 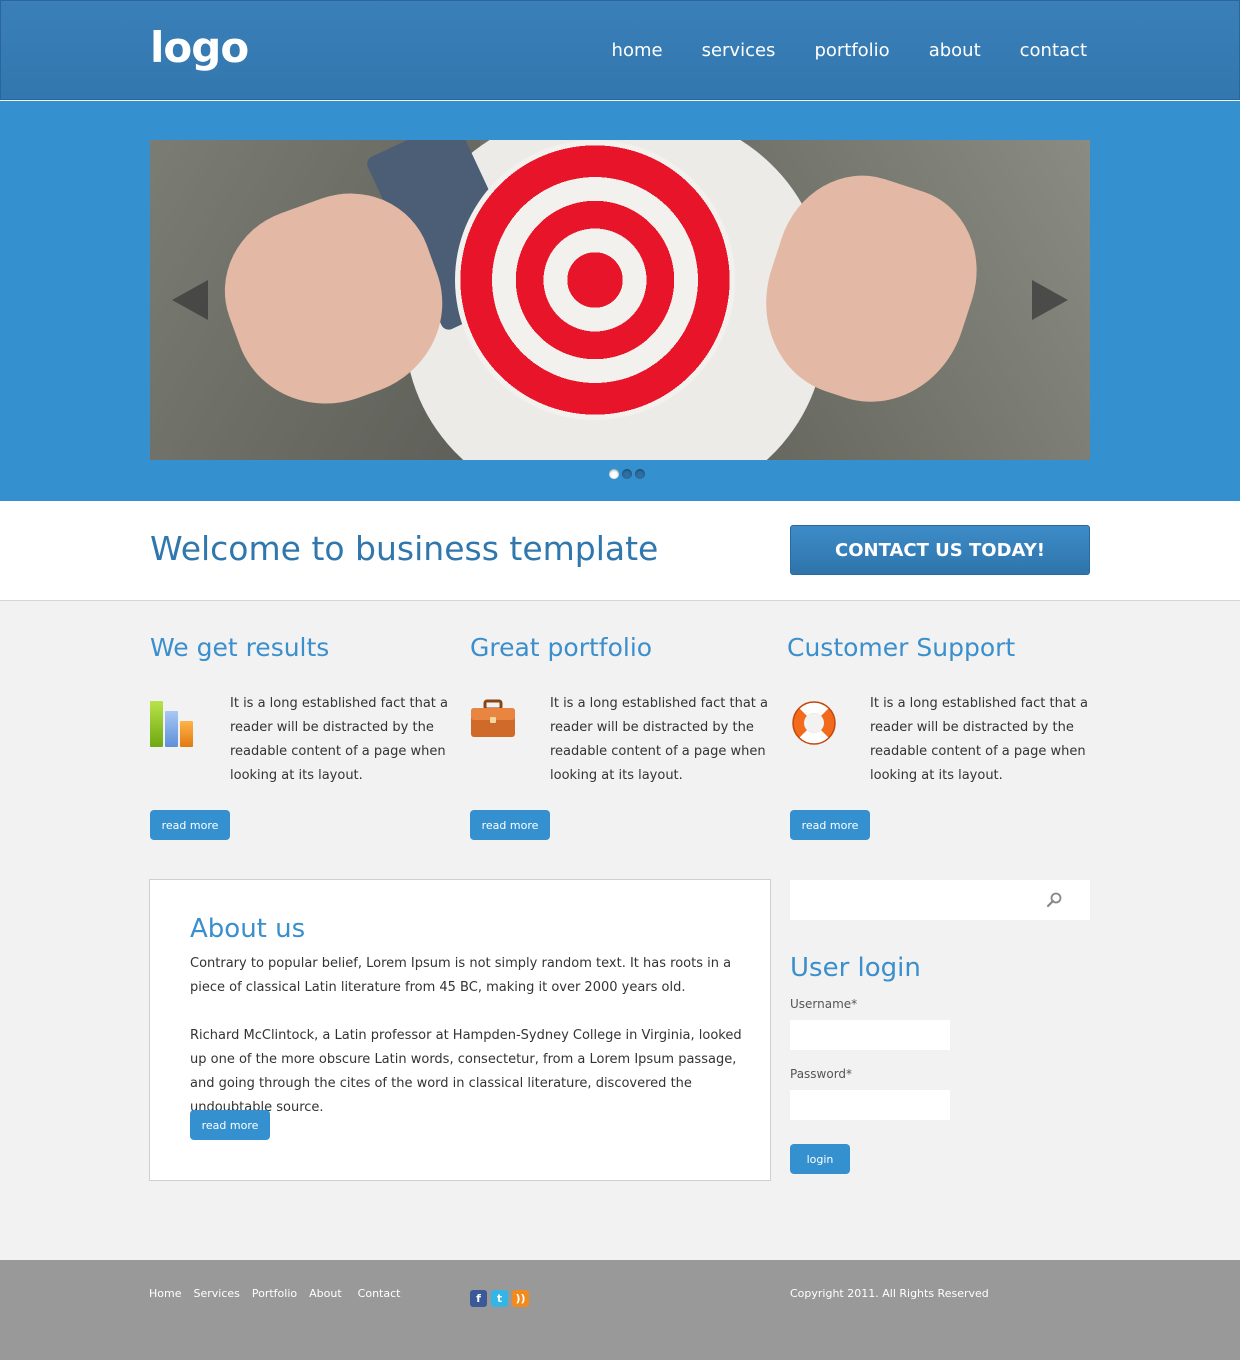 What do you see at coordinates (1053, 50) in the screenshot?
I see `nav-contact: contact` at bounding box center [1053, 50].